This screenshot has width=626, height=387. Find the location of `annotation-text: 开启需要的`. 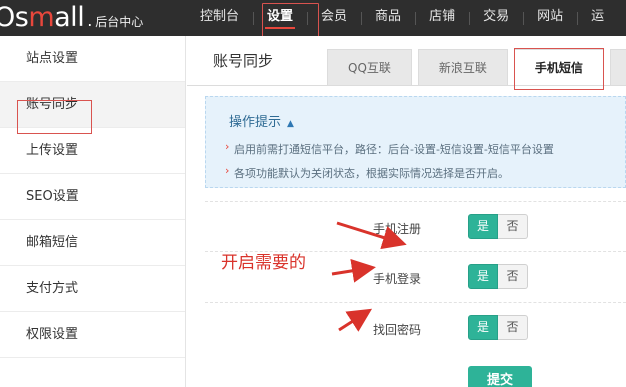

annotation-text: 开启需要的 is located at coordinates (263, 263).